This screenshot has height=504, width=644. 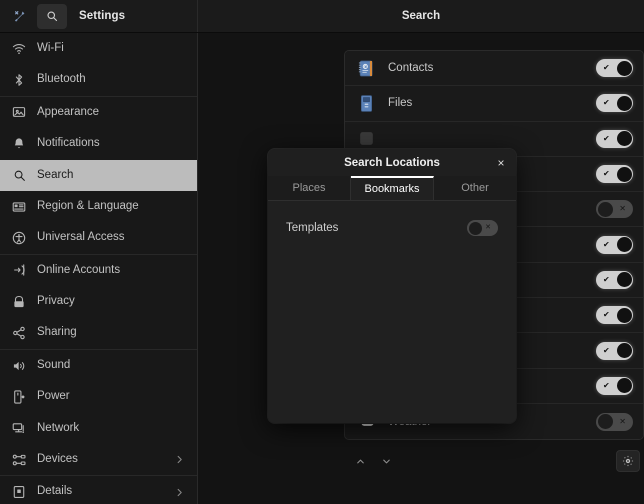 I want to click on toggle-app-6: ✔, so click(x=614, y=279).